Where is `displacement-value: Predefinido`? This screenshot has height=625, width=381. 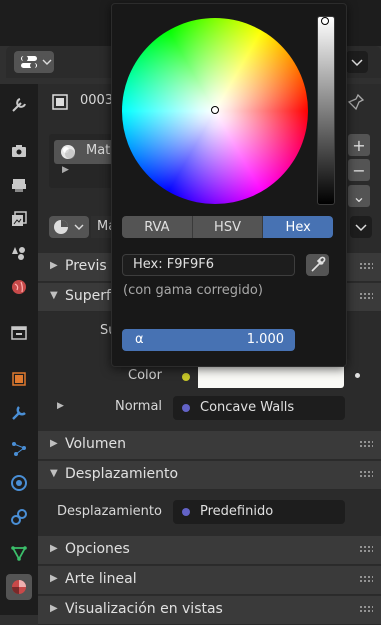 displacement-value: Predefinido is located at coordinates (237, 511).